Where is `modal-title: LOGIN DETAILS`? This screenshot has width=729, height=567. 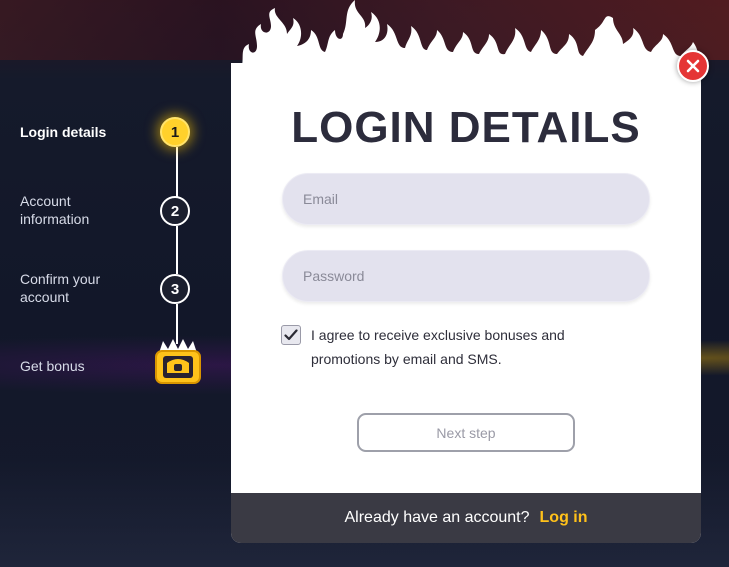
modal-title: LOGIN DETAILS is located at coordinates (466, 127).